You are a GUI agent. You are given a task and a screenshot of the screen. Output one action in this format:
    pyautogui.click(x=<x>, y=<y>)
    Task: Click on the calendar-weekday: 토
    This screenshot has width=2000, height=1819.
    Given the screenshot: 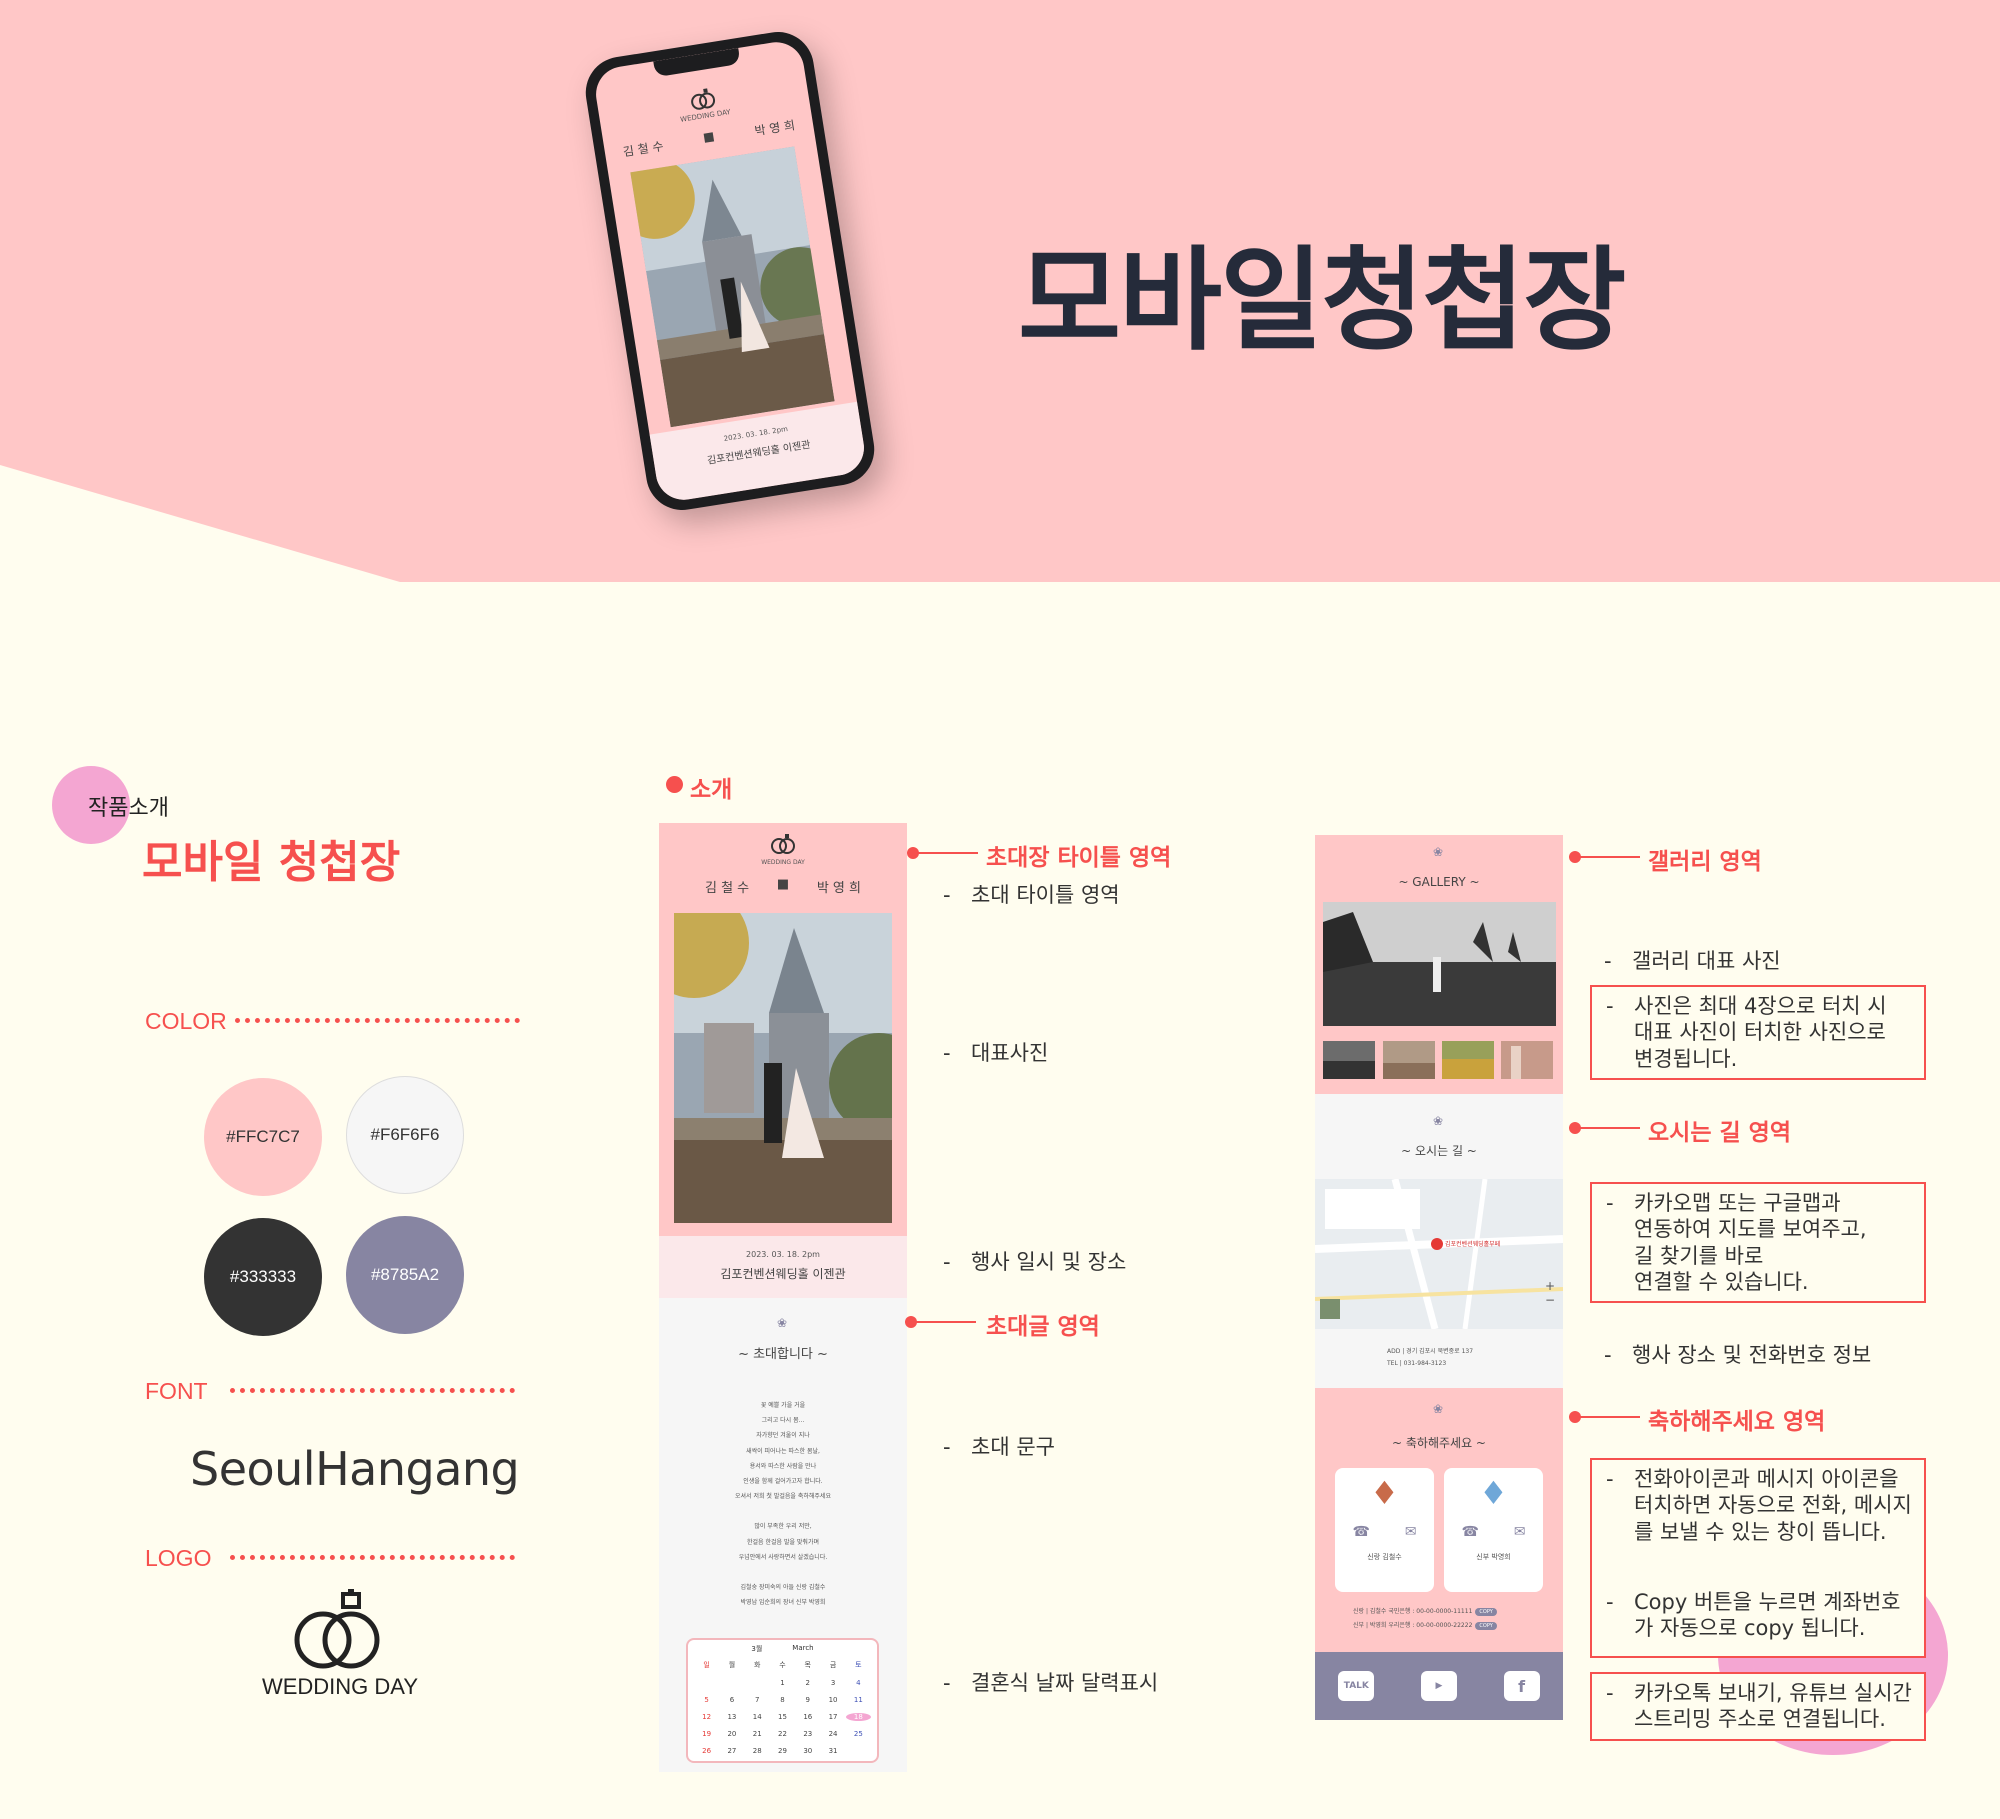 What is the action you would take?
    pyautogui.click(x=858, y=1665)
    